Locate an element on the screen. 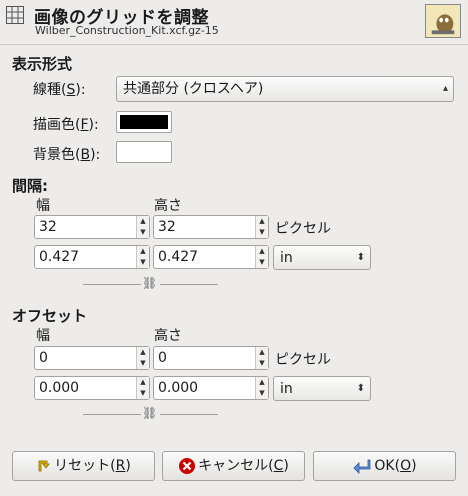 The image size is (468, 496). image-thumbnail is located at coordinates (443, 21).